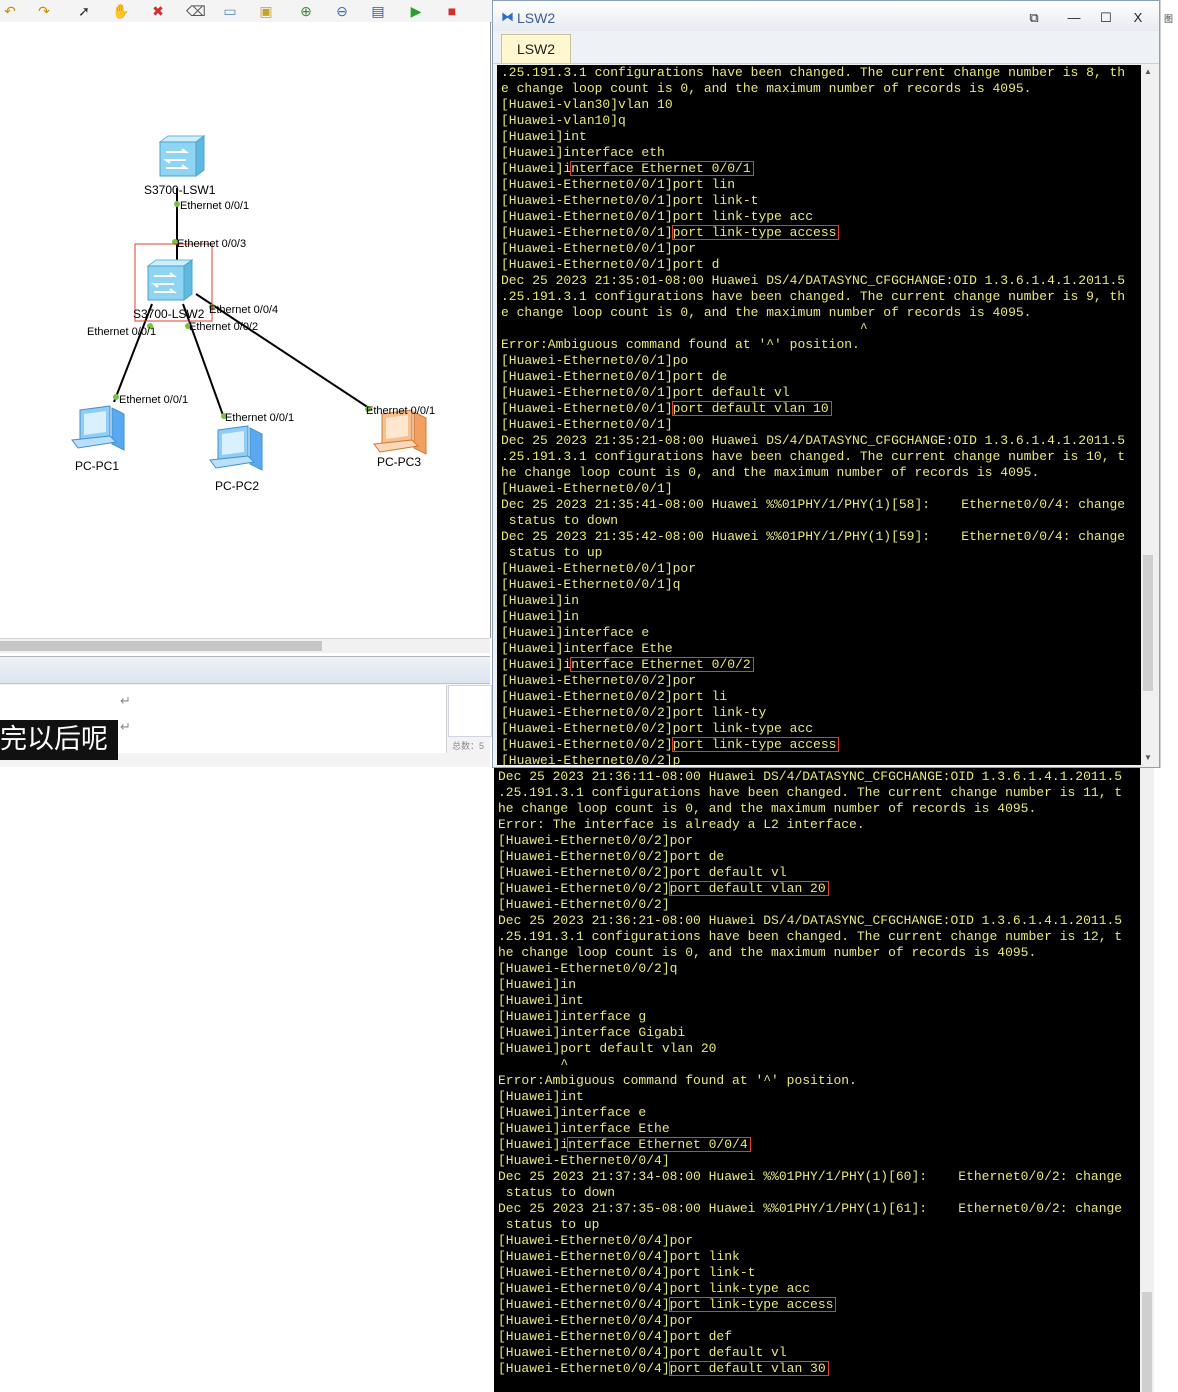  I want to click on terminal-line: [Huawei-Ethernet0/0/1]q, so click(591, 584).